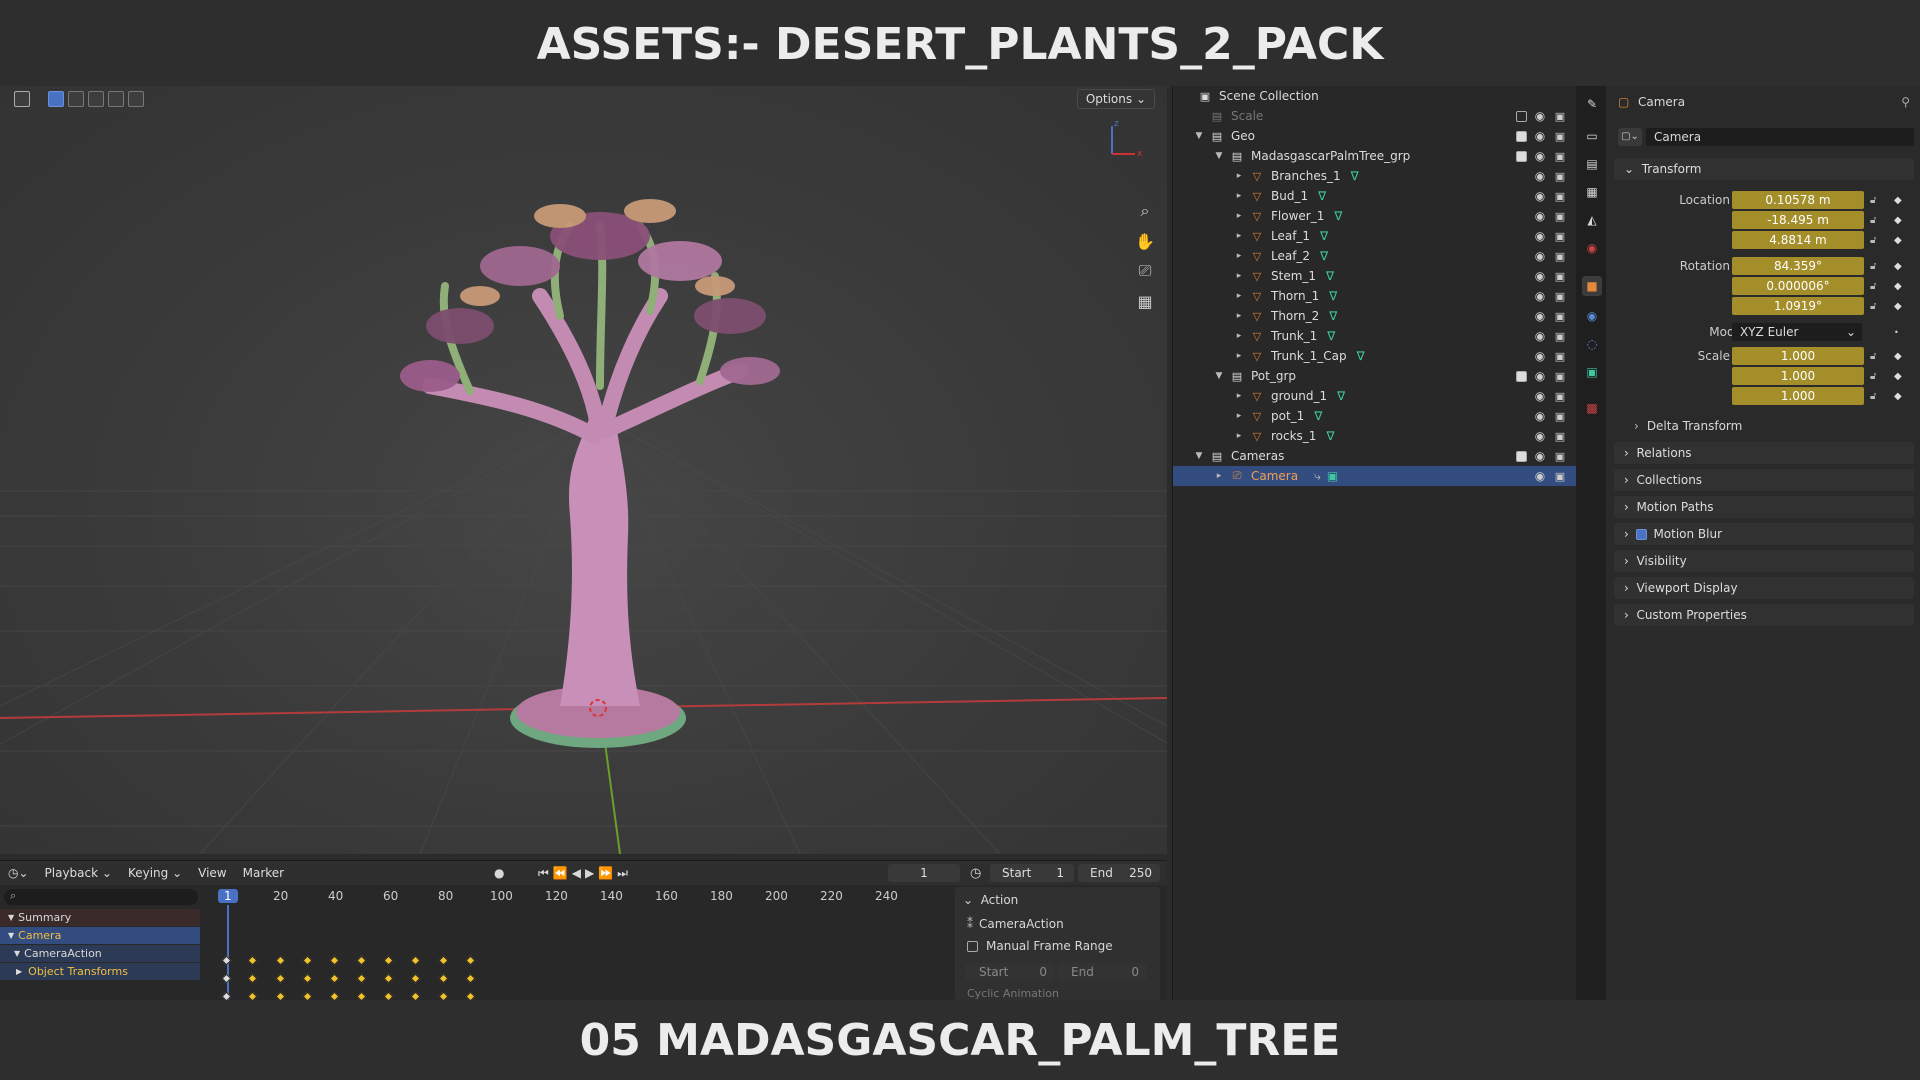 Image resolution: width=1920 pixels, height=1080 pixels. I want to click on modifier-tab-icon: ◉, so click(1592, 316).